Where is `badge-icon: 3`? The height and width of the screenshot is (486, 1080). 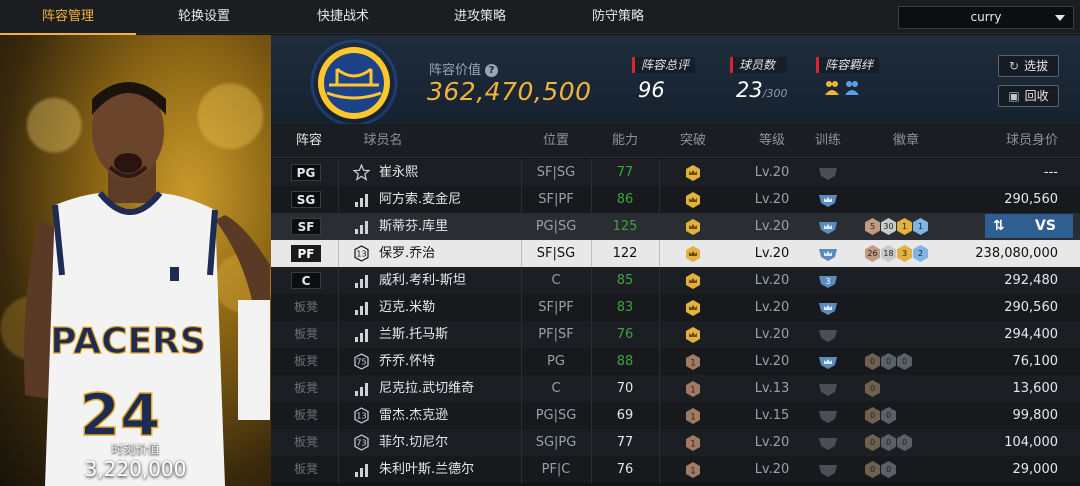
badge-icon: 3 is located at coordinates (904, 253).